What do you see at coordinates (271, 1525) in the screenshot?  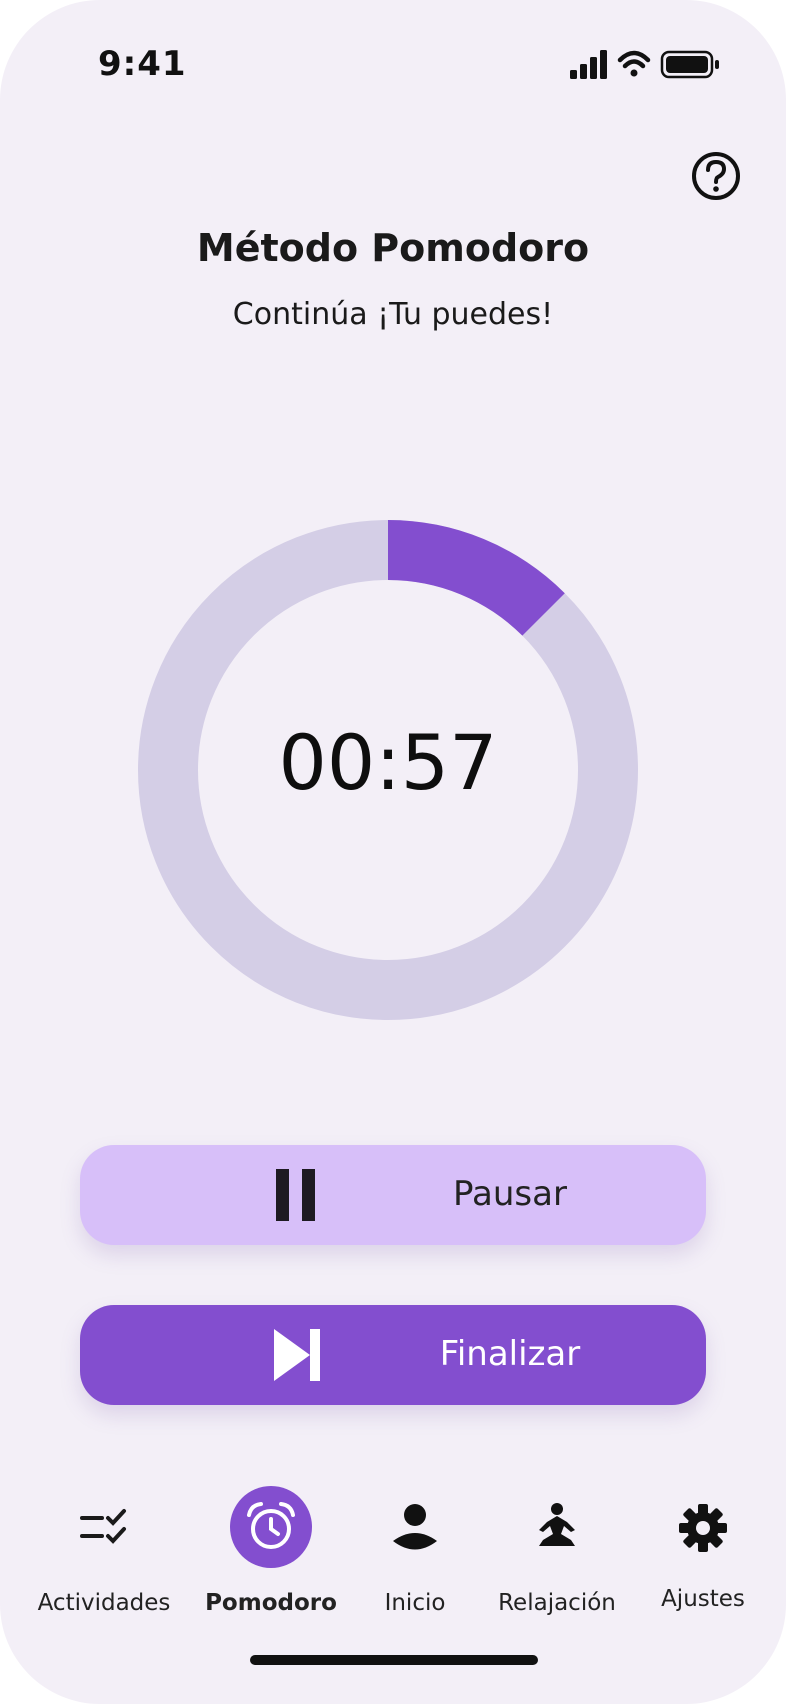 I see `alarm-clock-icon` at bounding box center [271, 1525].